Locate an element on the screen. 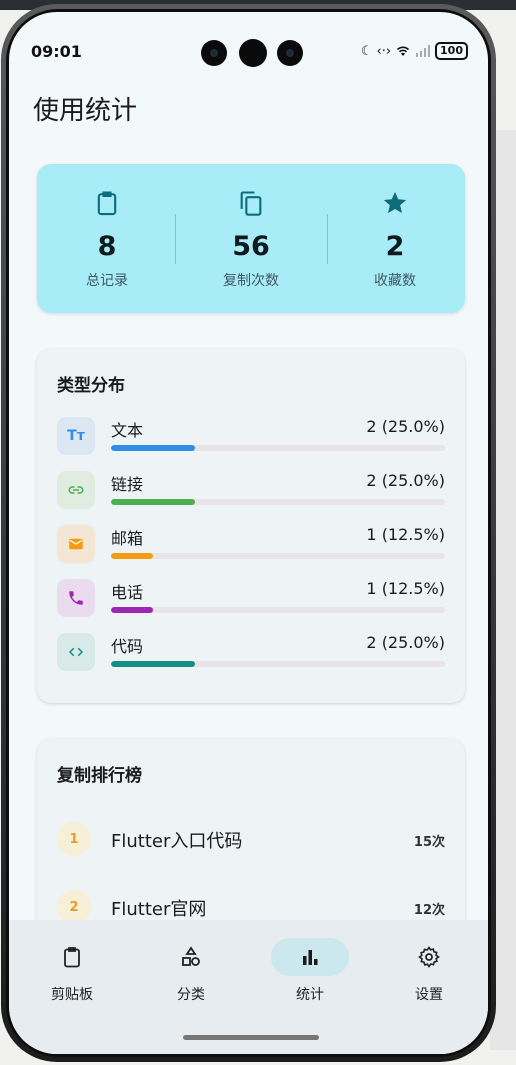 The width and height of the screenshot is (516, 1065). type-row-email: 邮箱 1 (12.5%) is located at coordinates (251, 546).